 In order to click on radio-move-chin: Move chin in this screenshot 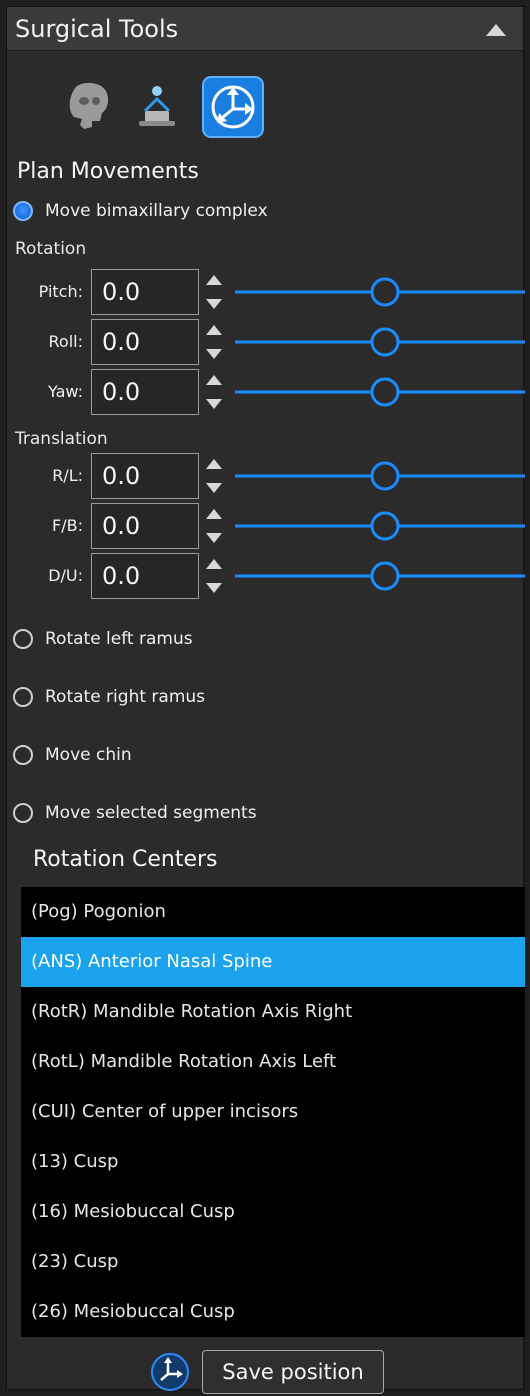, I will do `click(72, 755)`.